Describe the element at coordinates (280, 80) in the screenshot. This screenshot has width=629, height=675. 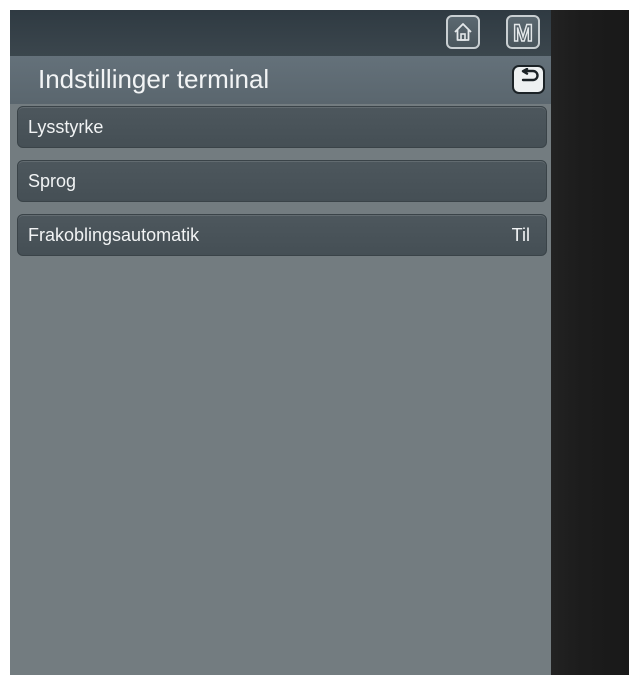
I see `page-header: Indstillinger terminal` at that location.